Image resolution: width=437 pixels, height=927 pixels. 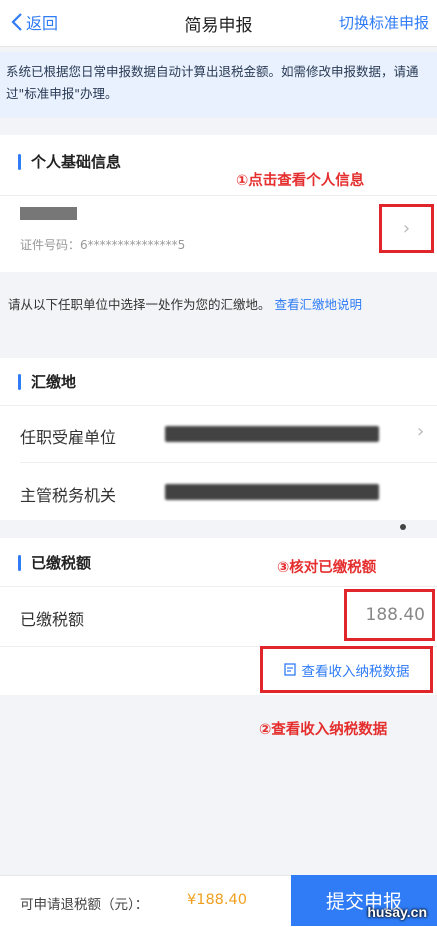 What do you see at coordinates (52, 619) in the screenshot?
I see `paid-row-label: 已缴税额` at bounding box center [52, 619].